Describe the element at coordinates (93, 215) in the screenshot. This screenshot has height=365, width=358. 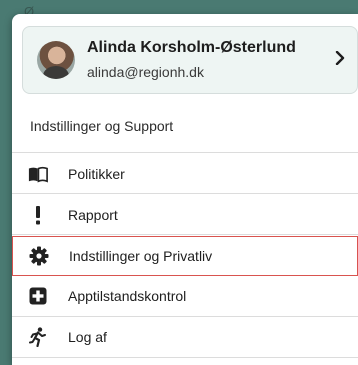
I see `menu-item-label: Rapport` at that location.